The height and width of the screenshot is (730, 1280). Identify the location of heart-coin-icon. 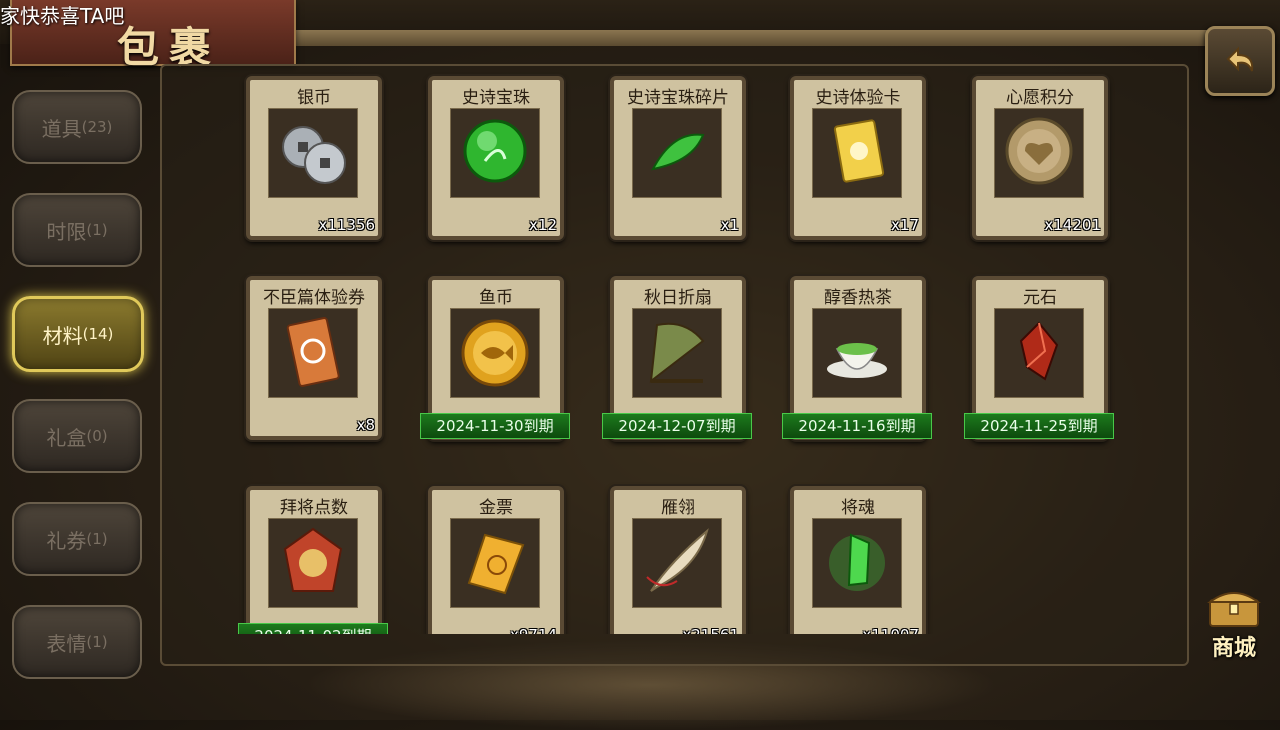
(1039, 151).